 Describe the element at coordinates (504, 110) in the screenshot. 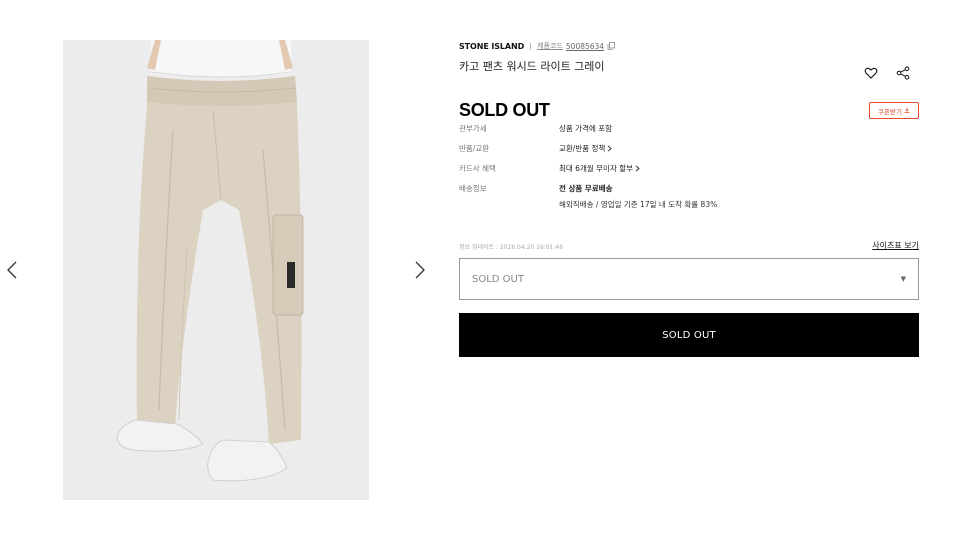

I see `sold-out-heading: SOLD OUT` at that location.